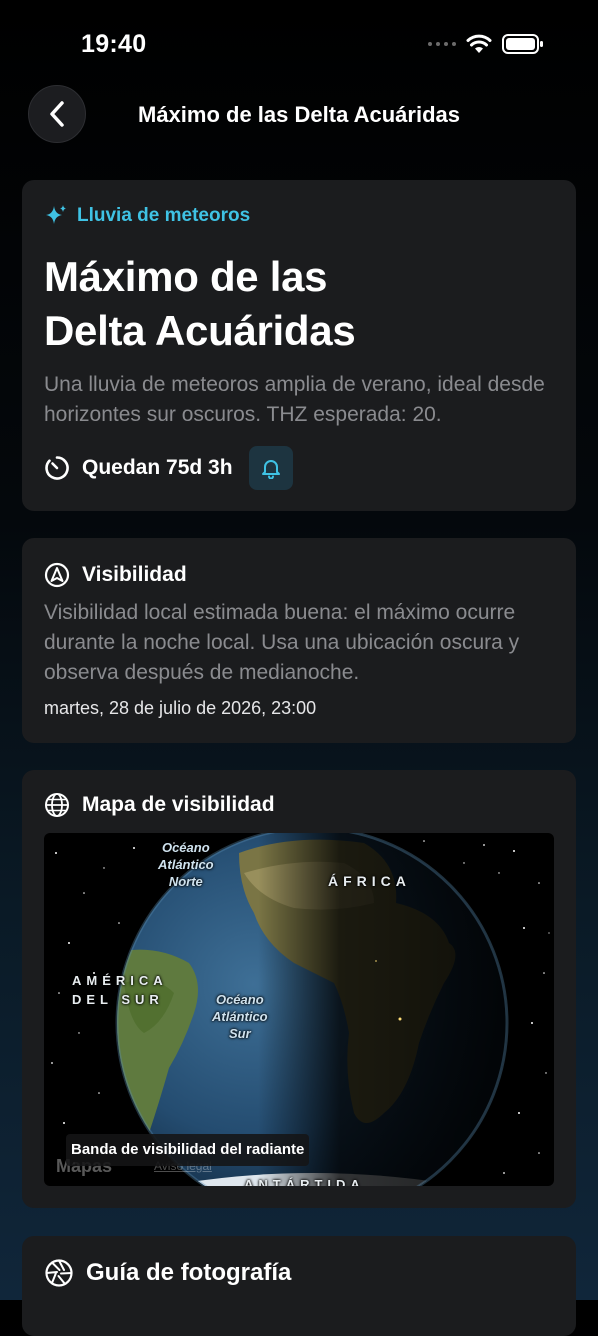  I want to click on battery-icon, so click(522, 44).